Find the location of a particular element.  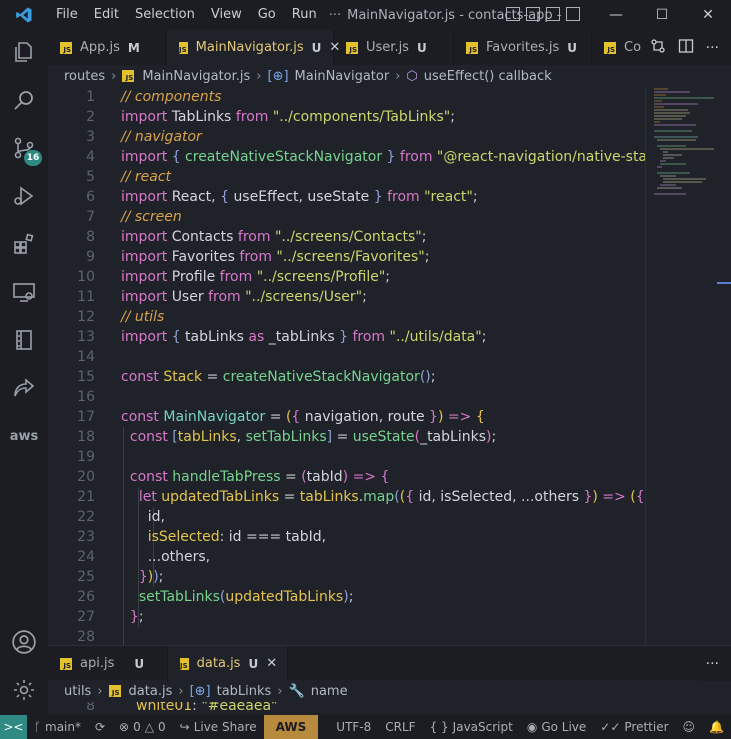

live-share-label: Live Share is located at coordinates (225, 727).